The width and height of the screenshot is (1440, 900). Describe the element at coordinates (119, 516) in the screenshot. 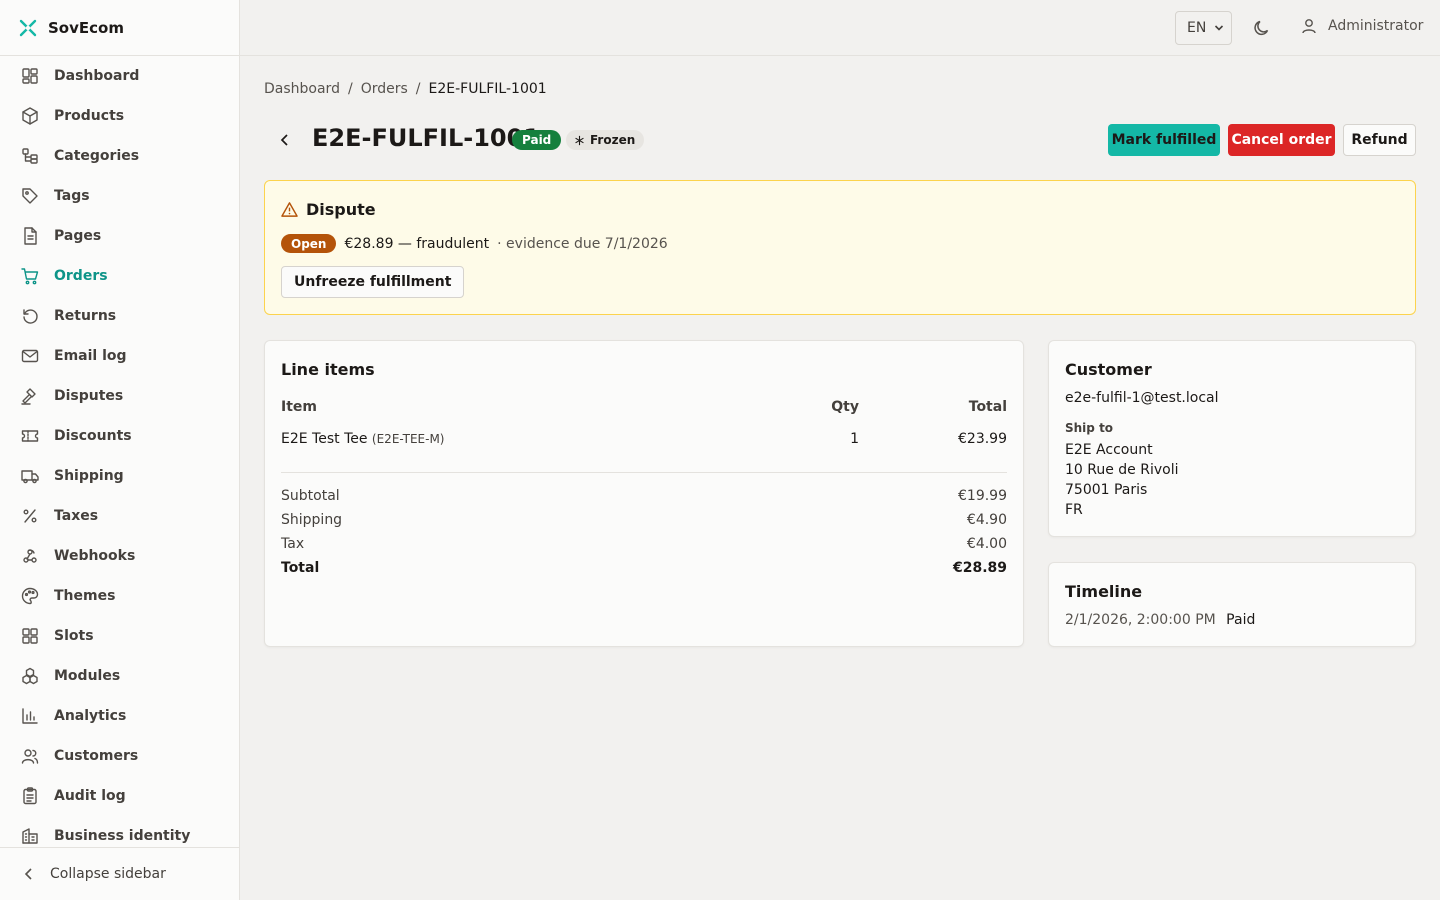

I see `sidebar-item-taxes: Taxes` at that location.